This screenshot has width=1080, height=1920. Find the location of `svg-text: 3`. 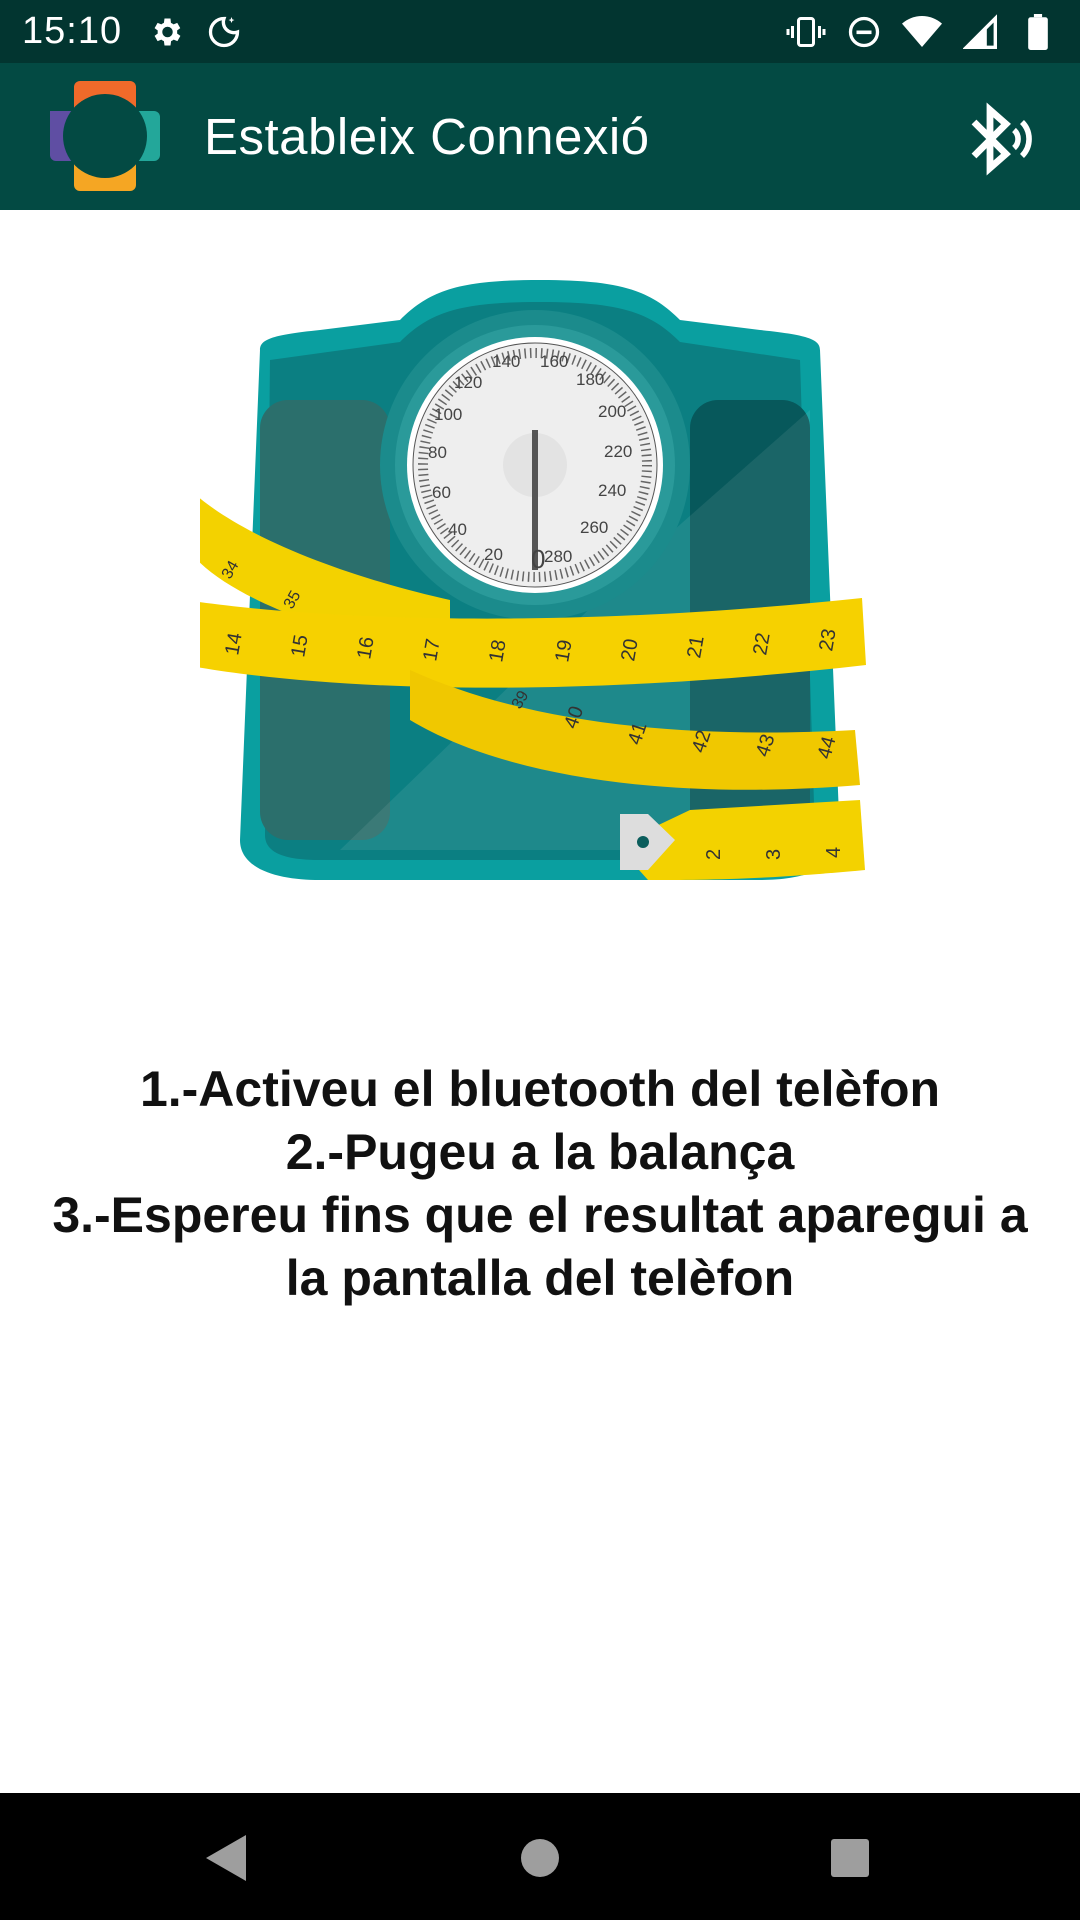

svg-text: 3 is located at coordinates (774, 854).